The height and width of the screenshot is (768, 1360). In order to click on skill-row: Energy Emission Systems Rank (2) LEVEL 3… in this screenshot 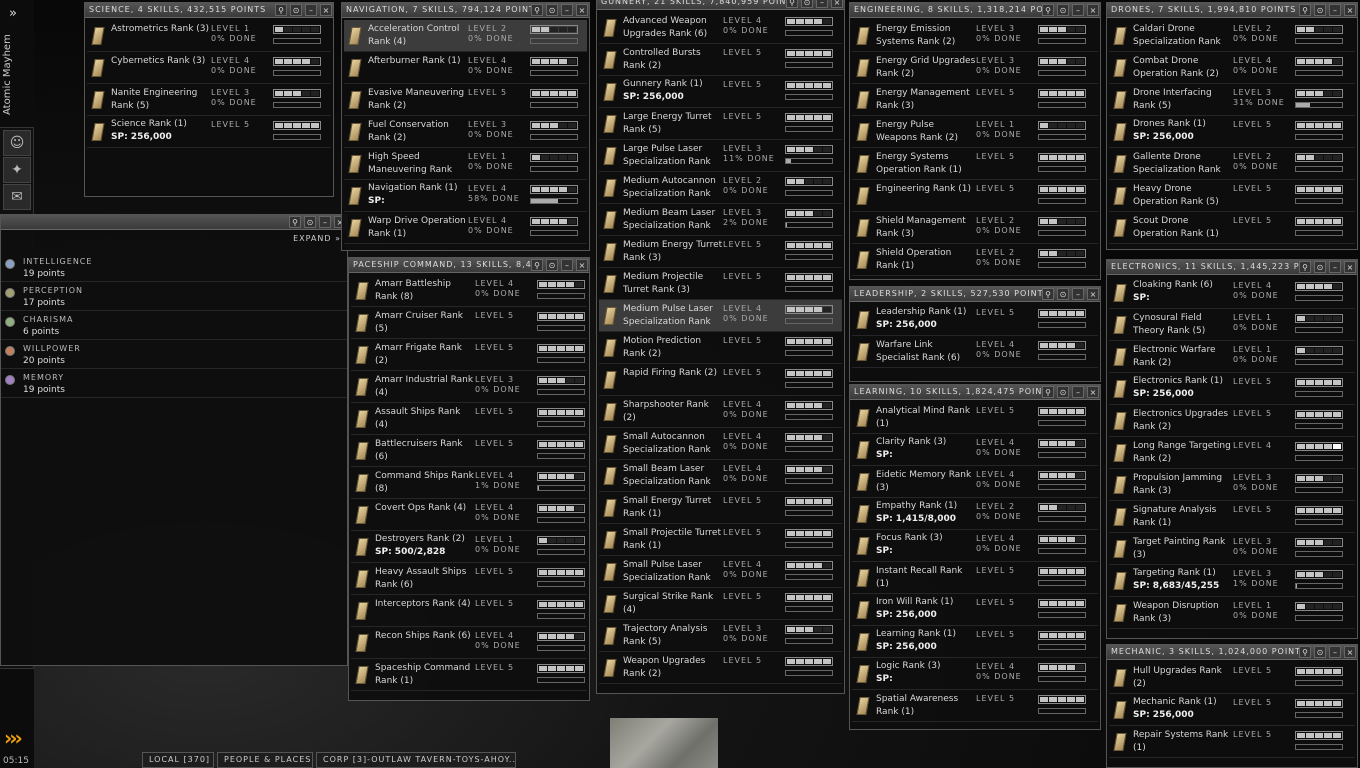, I will do `click(975, 36)`.